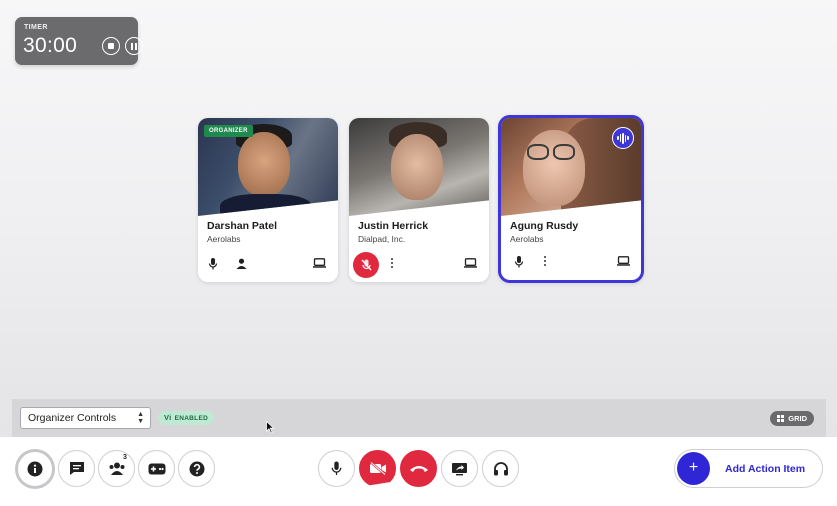  What do you see at coordinates (191, 418) in the screenshot?
I see `vi-status: ENABLED` at bounding box center [191, 418].